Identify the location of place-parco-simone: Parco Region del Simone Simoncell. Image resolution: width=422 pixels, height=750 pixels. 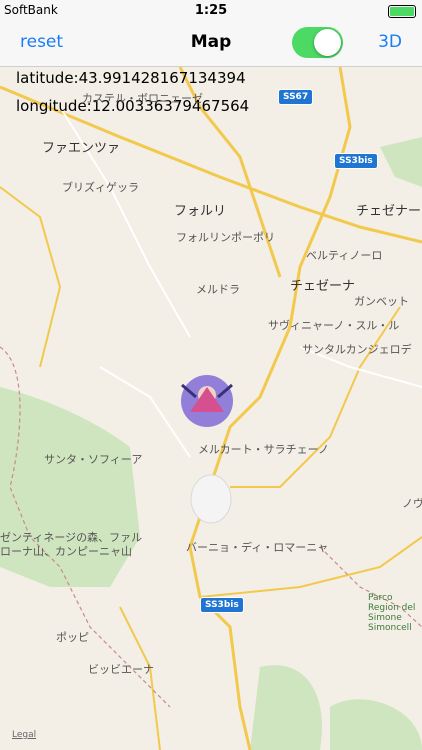
(392, 613).